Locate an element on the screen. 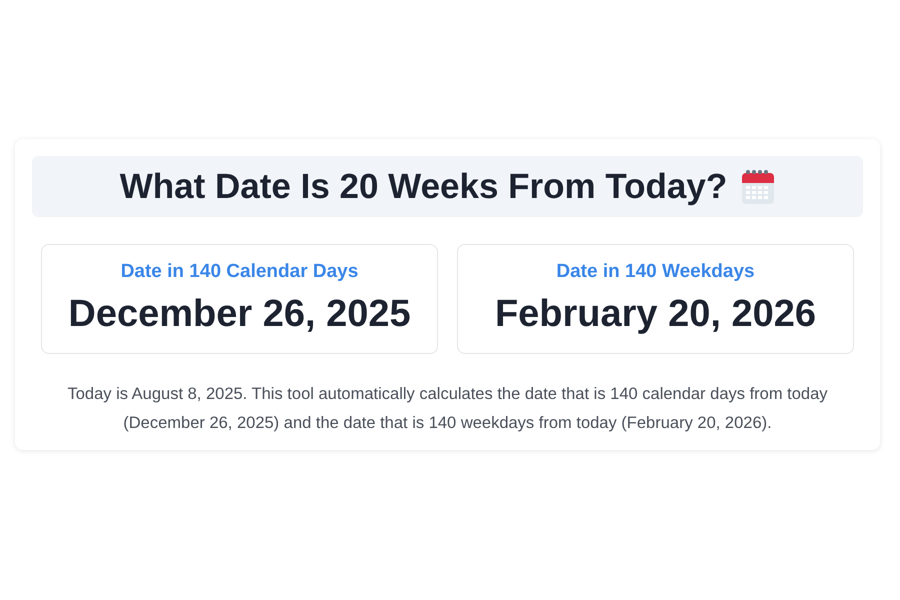 This screenshot has width=900, height=600. result-label: Date in 140 Weekdays is located at coordinates (655, 272).